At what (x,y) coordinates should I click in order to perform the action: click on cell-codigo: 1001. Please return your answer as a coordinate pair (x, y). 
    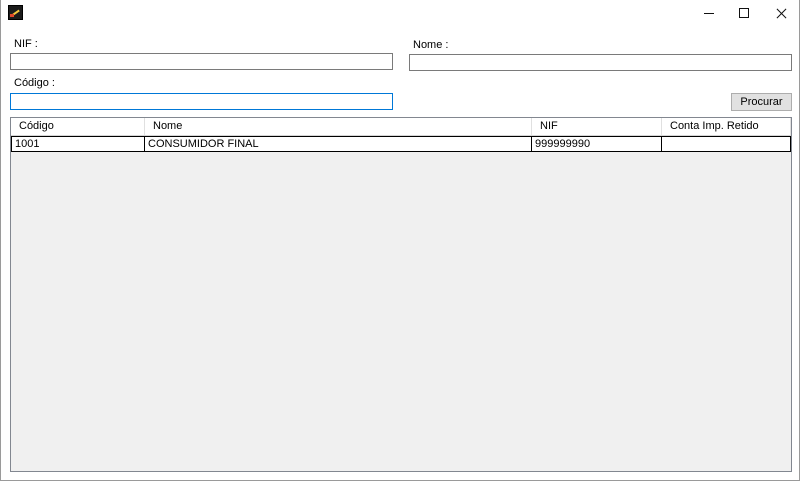
    Looking at the image, I should click on (78, 144).